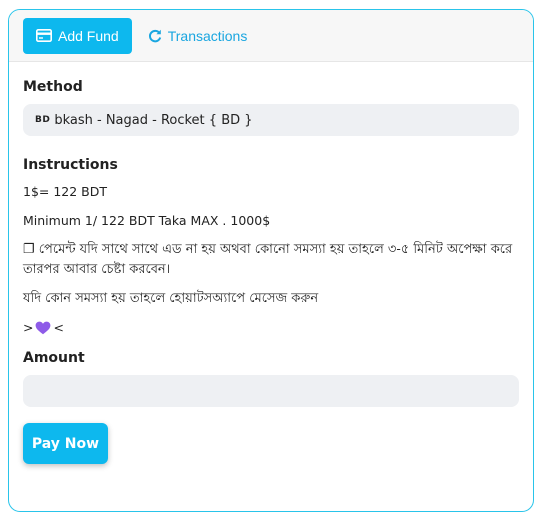 This screenshot has height=525, width=545. Describe the element at coordinates (207, 35) in the screenshot. I see `transactions-label: Transactions` at that location.